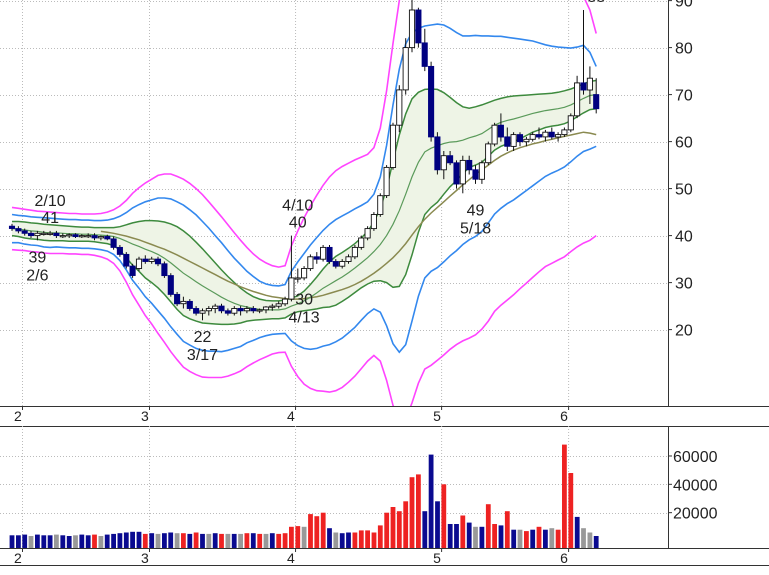 The width and height of the screenshot is (769, 575). What do you see at coordinates (680, 203) in the screenshot?
I see `price-y-axis: 20 30 40 50 60 70 80 90` at bounding box center [680, 203].